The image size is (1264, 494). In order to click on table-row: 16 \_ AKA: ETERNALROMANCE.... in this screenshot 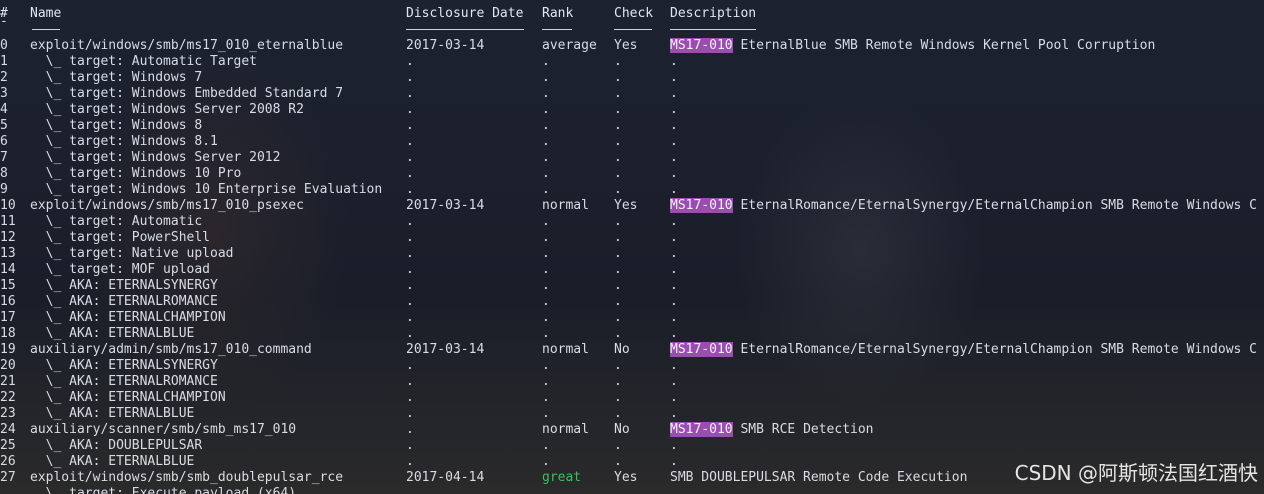, I will do `click(632, 302)`.